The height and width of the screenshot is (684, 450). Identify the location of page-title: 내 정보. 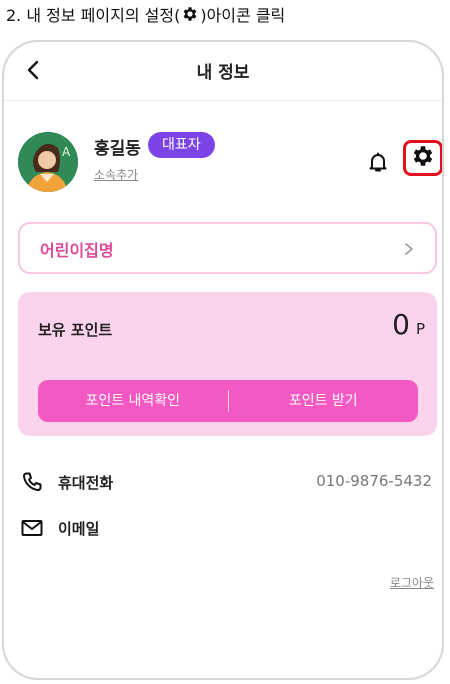
(223, 73).